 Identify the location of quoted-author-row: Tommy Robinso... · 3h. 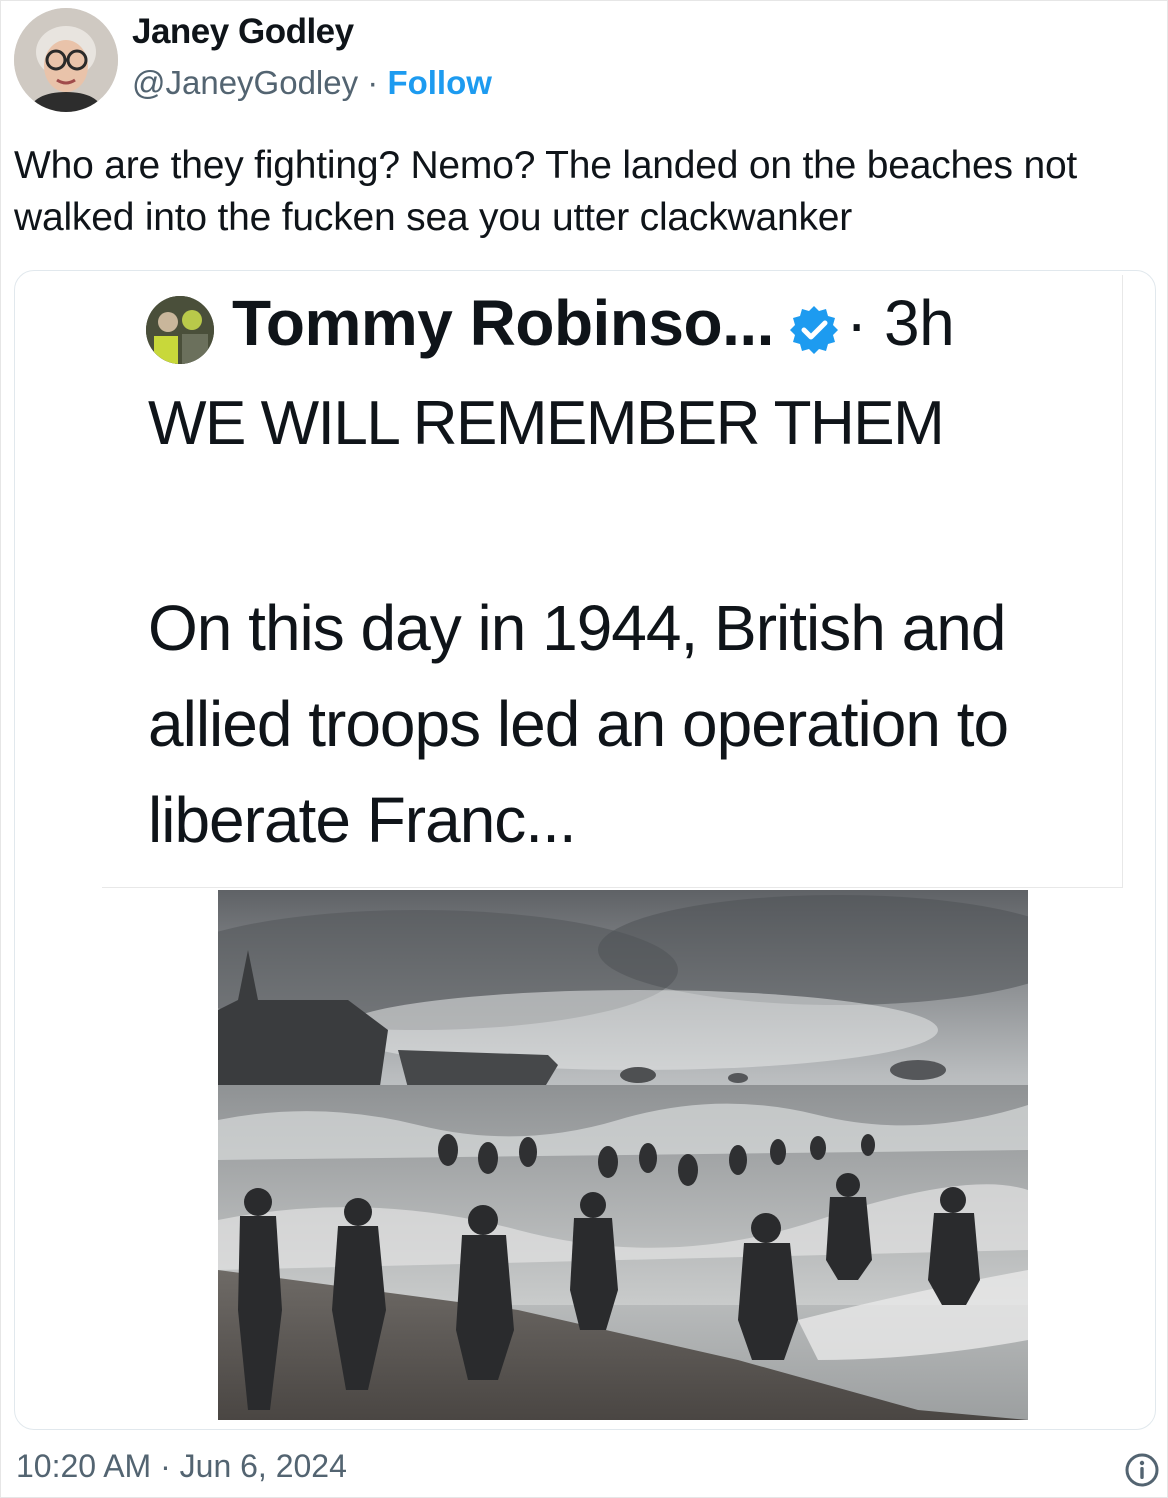
(593, 323).